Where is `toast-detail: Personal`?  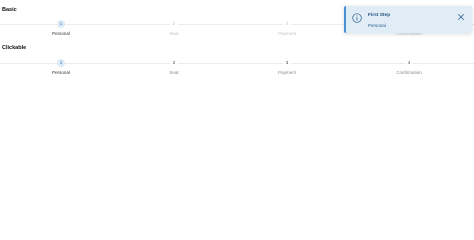
toast-detail: Personal is located at coordinates (377, 25).